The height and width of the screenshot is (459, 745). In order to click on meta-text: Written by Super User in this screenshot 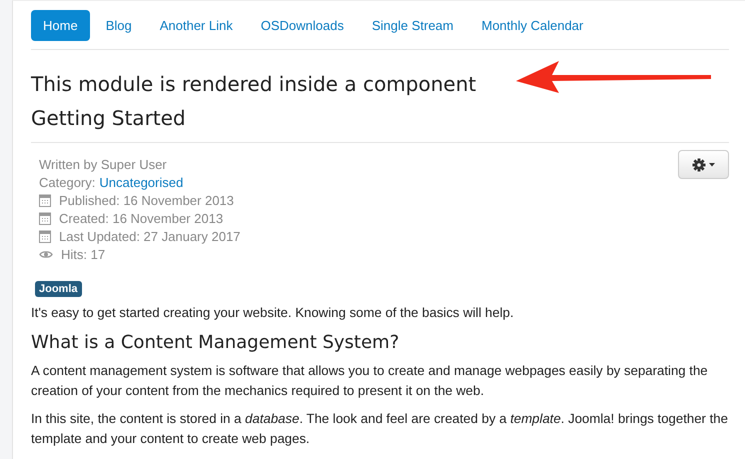, I will do `click(103, 164)`.